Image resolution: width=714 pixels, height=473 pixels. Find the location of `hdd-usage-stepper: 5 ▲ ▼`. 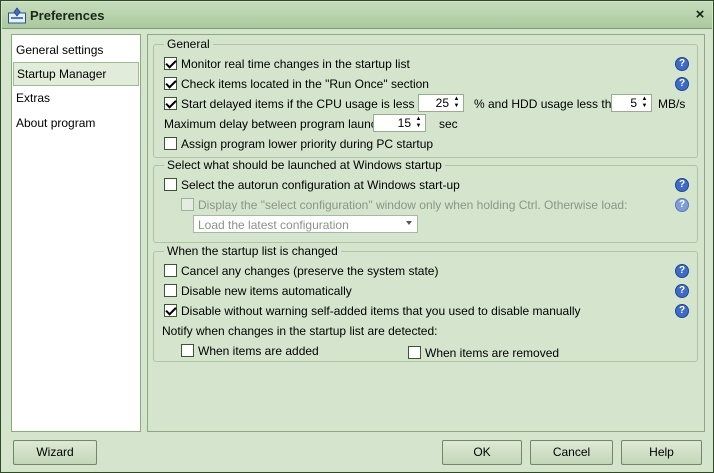

hdd-usage-stepper: 5 ▲ ▼ is located at coordinates (631, 103).